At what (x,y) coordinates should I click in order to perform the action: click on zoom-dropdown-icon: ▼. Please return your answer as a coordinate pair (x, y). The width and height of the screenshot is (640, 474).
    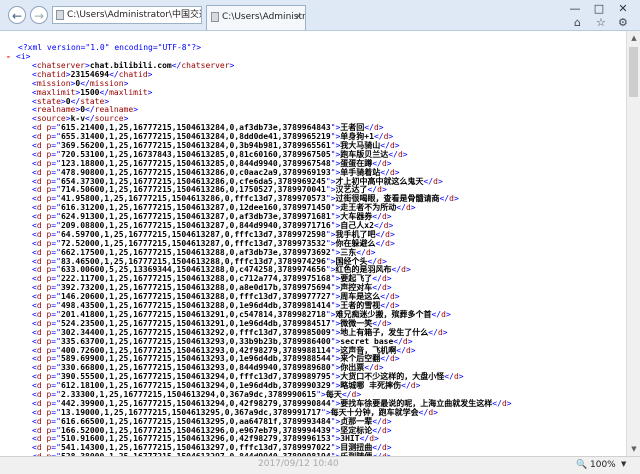
    Looking at the image, I should click on (623, 464).